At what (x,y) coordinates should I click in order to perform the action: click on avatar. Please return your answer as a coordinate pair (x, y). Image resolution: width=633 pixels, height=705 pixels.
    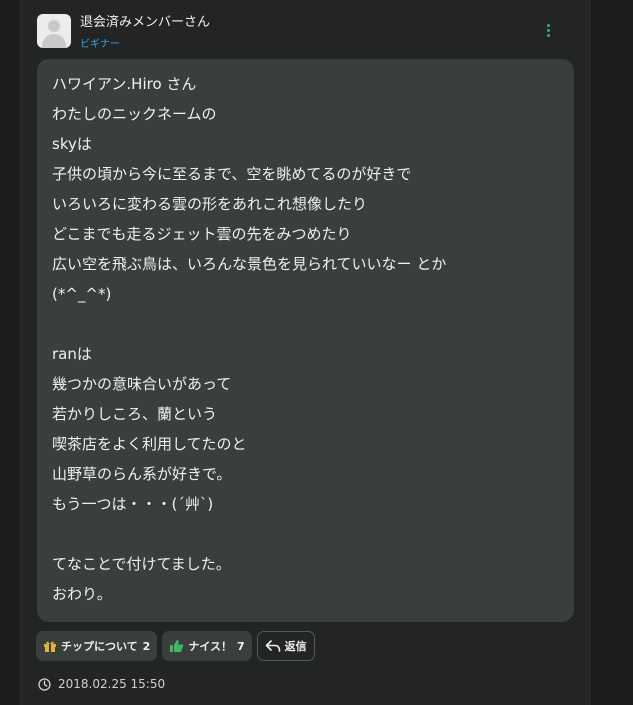
    Looking at the image, I should click on (54, 31).